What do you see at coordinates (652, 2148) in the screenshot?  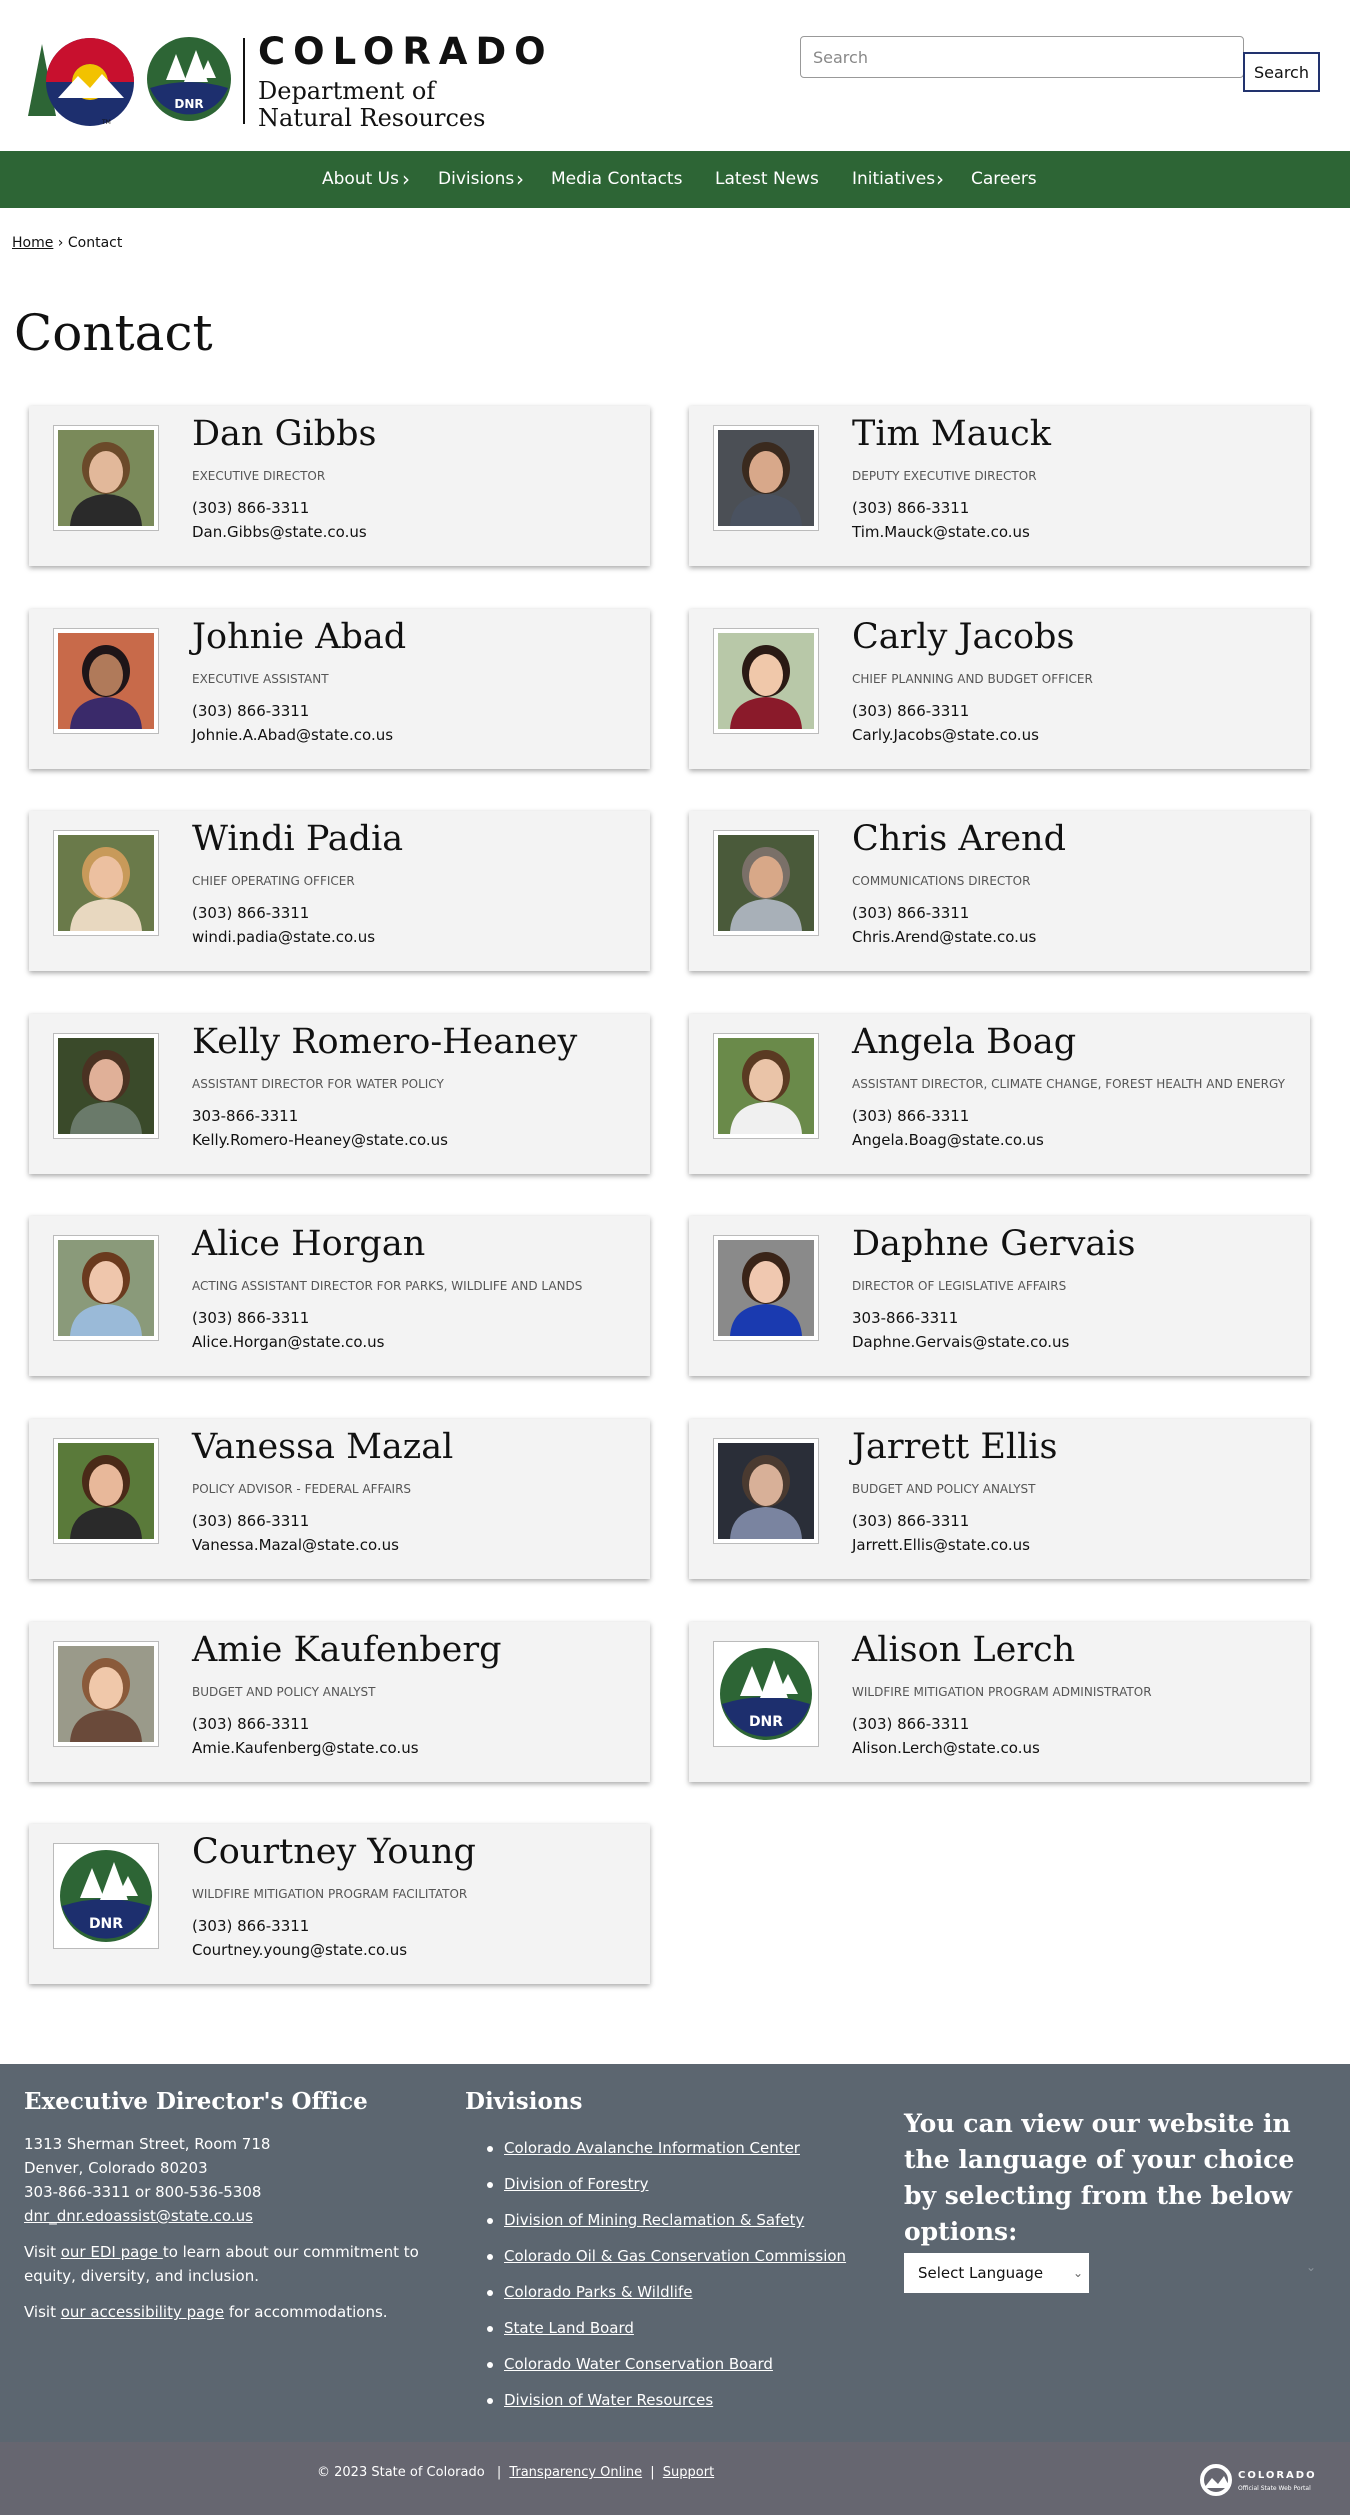 I see `division-link: Colorado Avalanche Information Center` at bounding box center [652, 2148].